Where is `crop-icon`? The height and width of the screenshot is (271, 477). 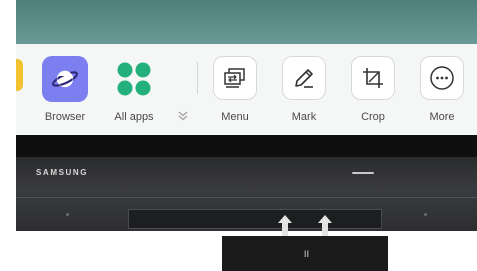
crop-icon is located at coordinates (373, 78).